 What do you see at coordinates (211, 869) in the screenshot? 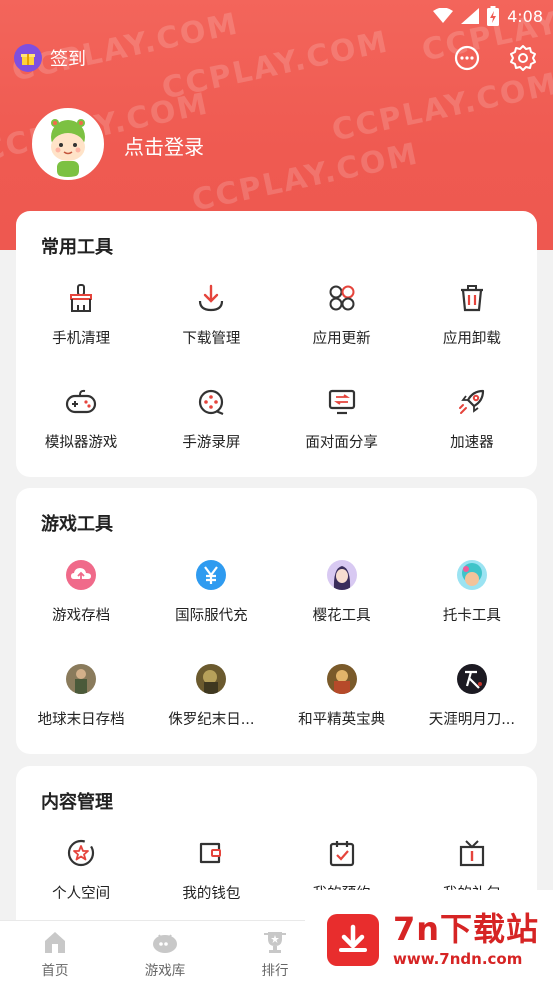
I see `menu-wallet: 我的钱包` at bounding box center [211, 869].